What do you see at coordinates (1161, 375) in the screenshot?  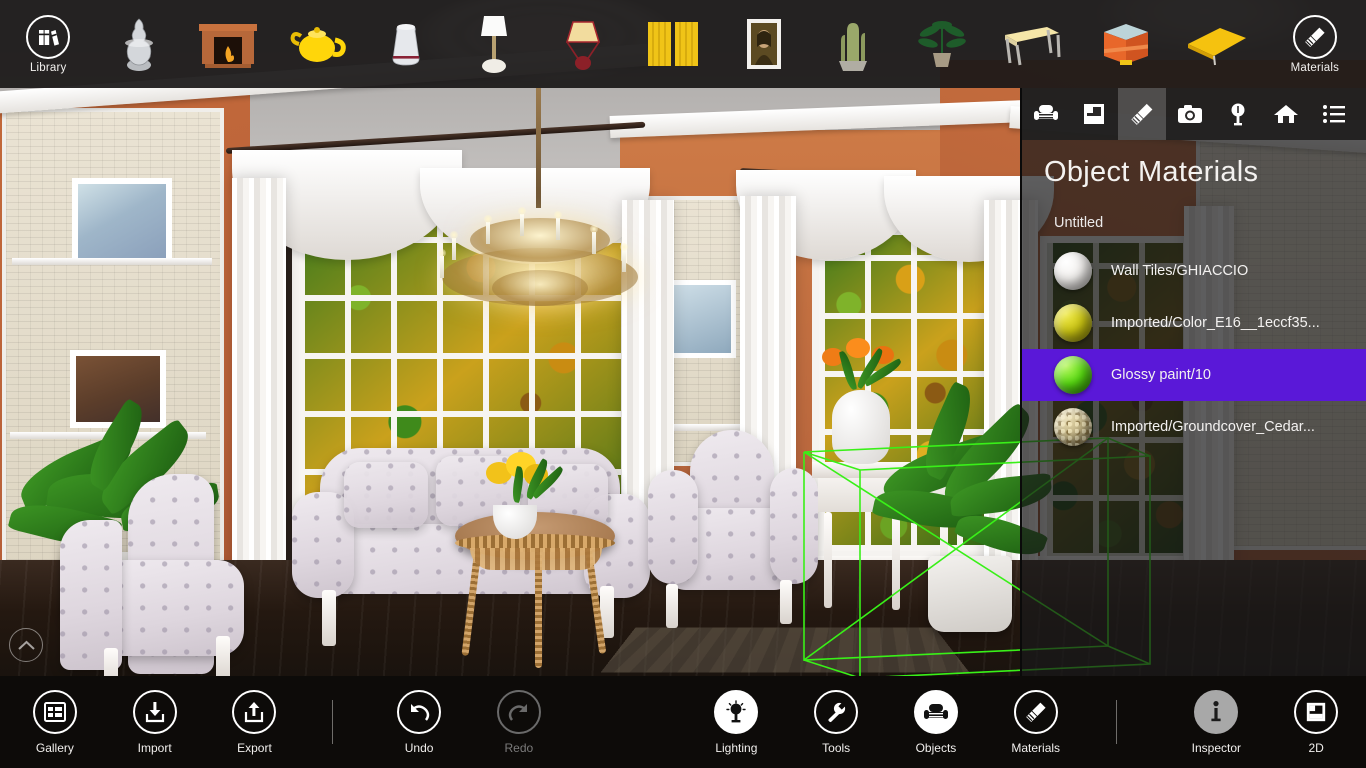 I see `material-label: Glossy paint/10` at bounding box center [1161, 375].